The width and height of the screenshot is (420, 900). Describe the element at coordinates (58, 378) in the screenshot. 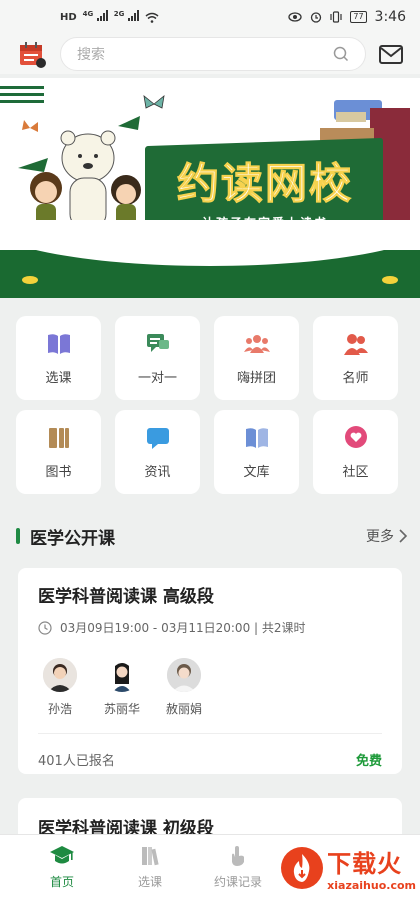

I see `grid-label: 选课` at that location.